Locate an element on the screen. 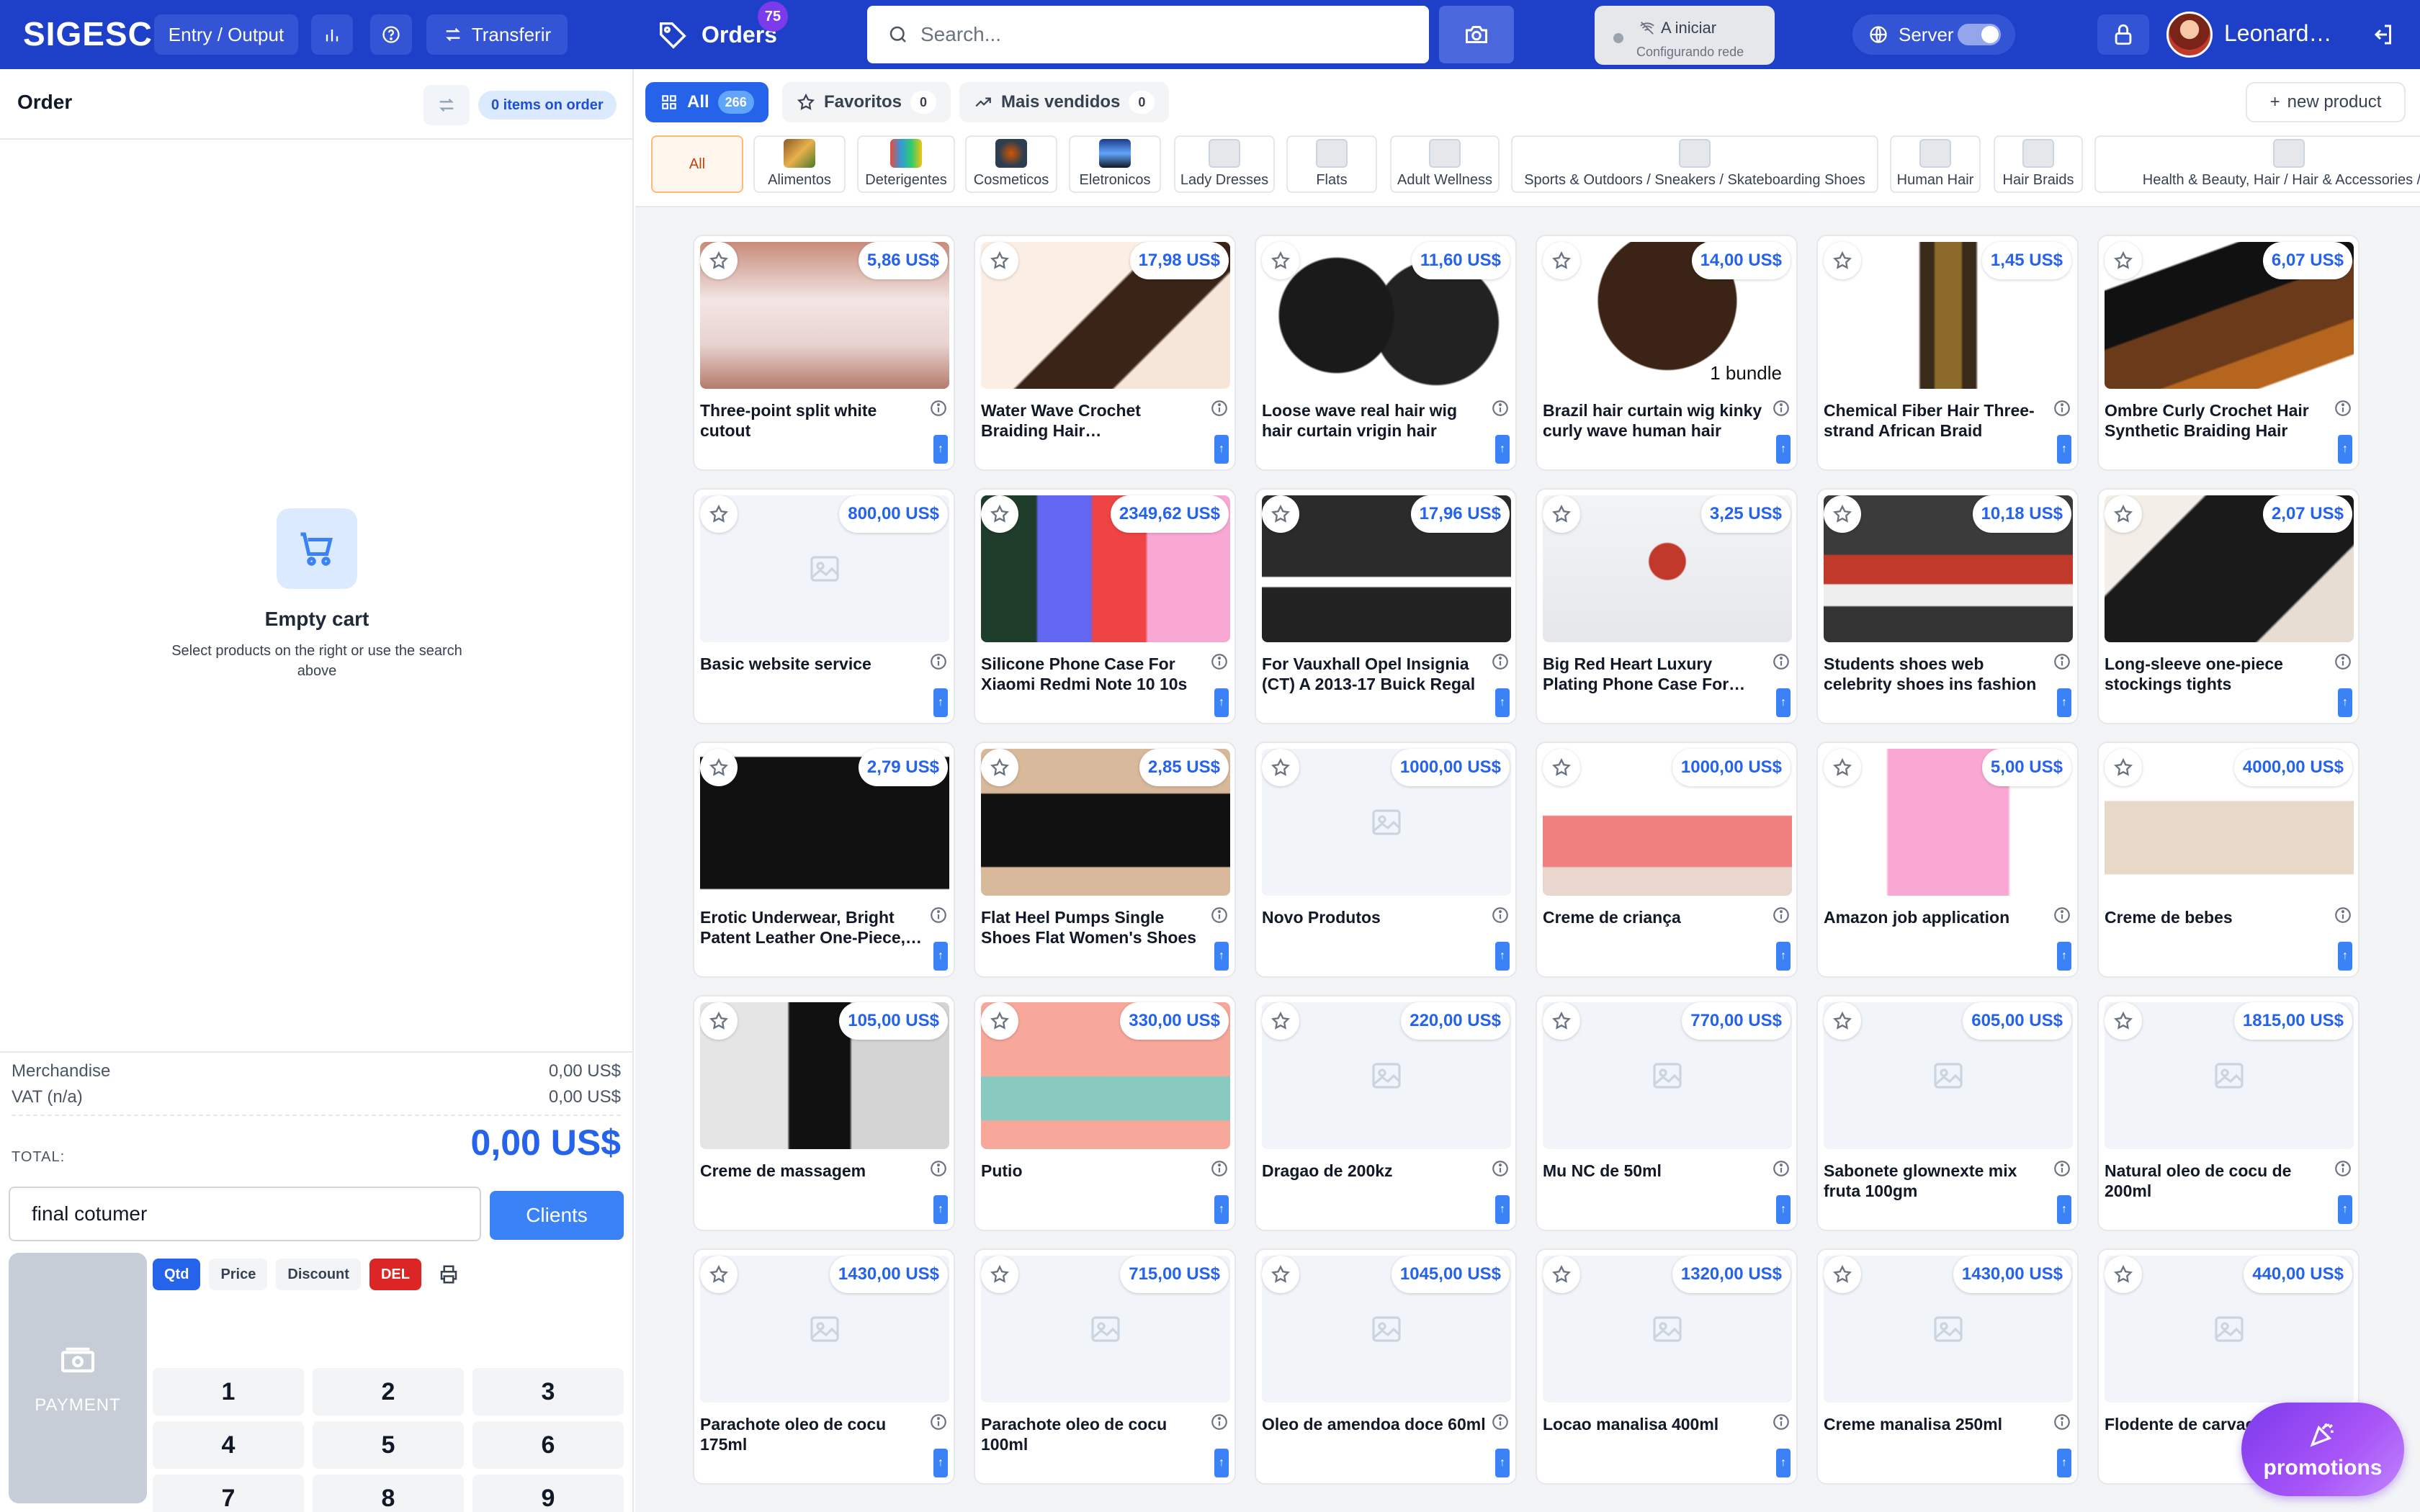 Image resolution: width=2420 pixels, height=1512 pixels. delete-button: DEL is located at coordinates (395, 1274).